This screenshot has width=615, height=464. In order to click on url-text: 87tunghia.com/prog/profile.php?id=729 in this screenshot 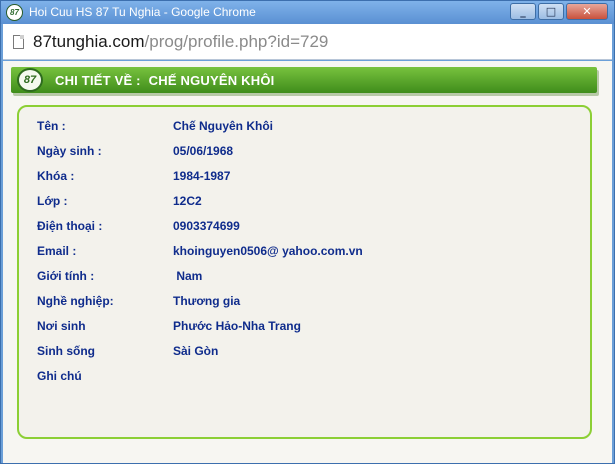, I will do `click(180, 42)`.